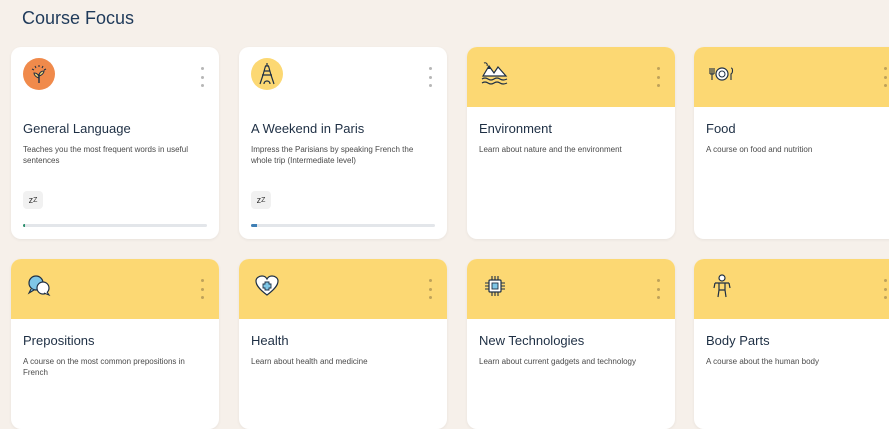 The width and height of the screenshot is (889, 429). Describe the element at coordinates (515, 128) in the screenshot. I see `card-title: Environment` at that location.